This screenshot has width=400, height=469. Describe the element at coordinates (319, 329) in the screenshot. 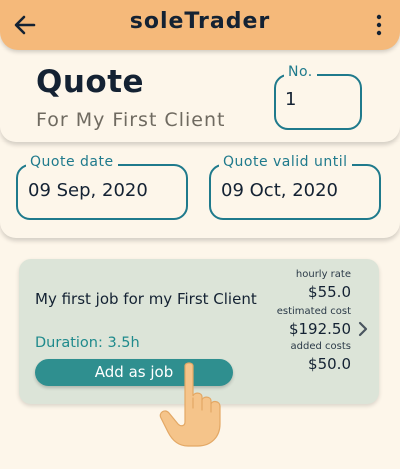

I see `estimated-cost-value: $192.50` at that location.